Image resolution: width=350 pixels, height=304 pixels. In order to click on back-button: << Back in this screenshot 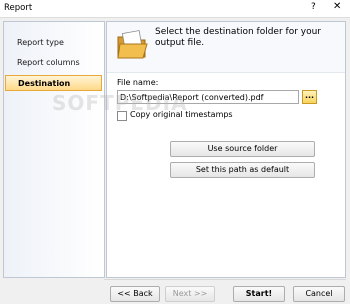, I will do `click(135, 294)`.